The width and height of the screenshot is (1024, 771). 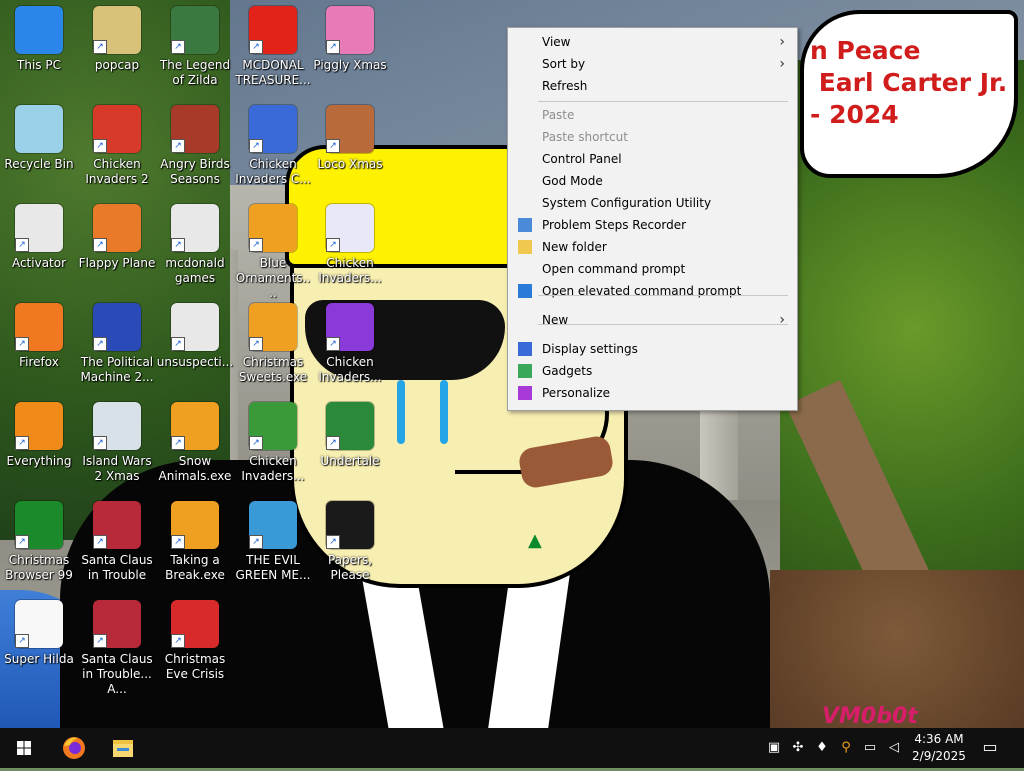 I want to click on menu-item-paste: Paste, so click(x=652, y=115).